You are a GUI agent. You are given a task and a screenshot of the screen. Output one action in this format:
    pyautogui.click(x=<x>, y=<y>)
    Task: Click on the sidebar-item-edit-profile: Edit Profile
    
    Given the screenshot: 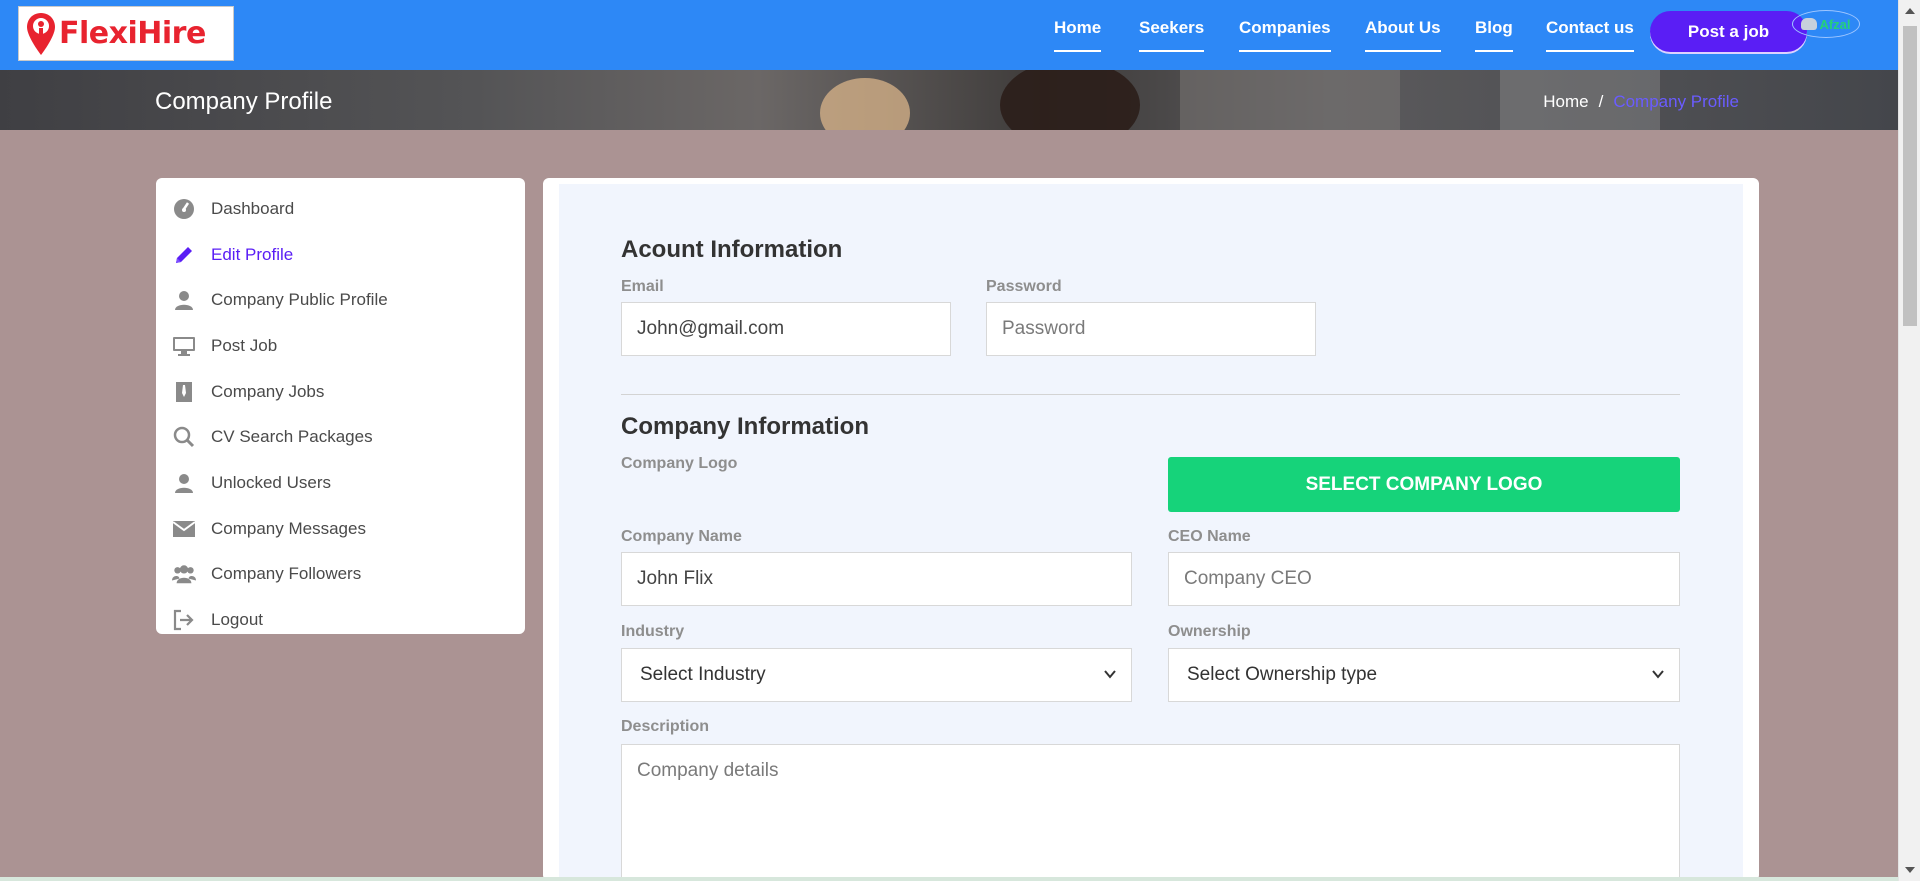 What is the action you would take?
    pyautogui.click(x=340, y=255)
    